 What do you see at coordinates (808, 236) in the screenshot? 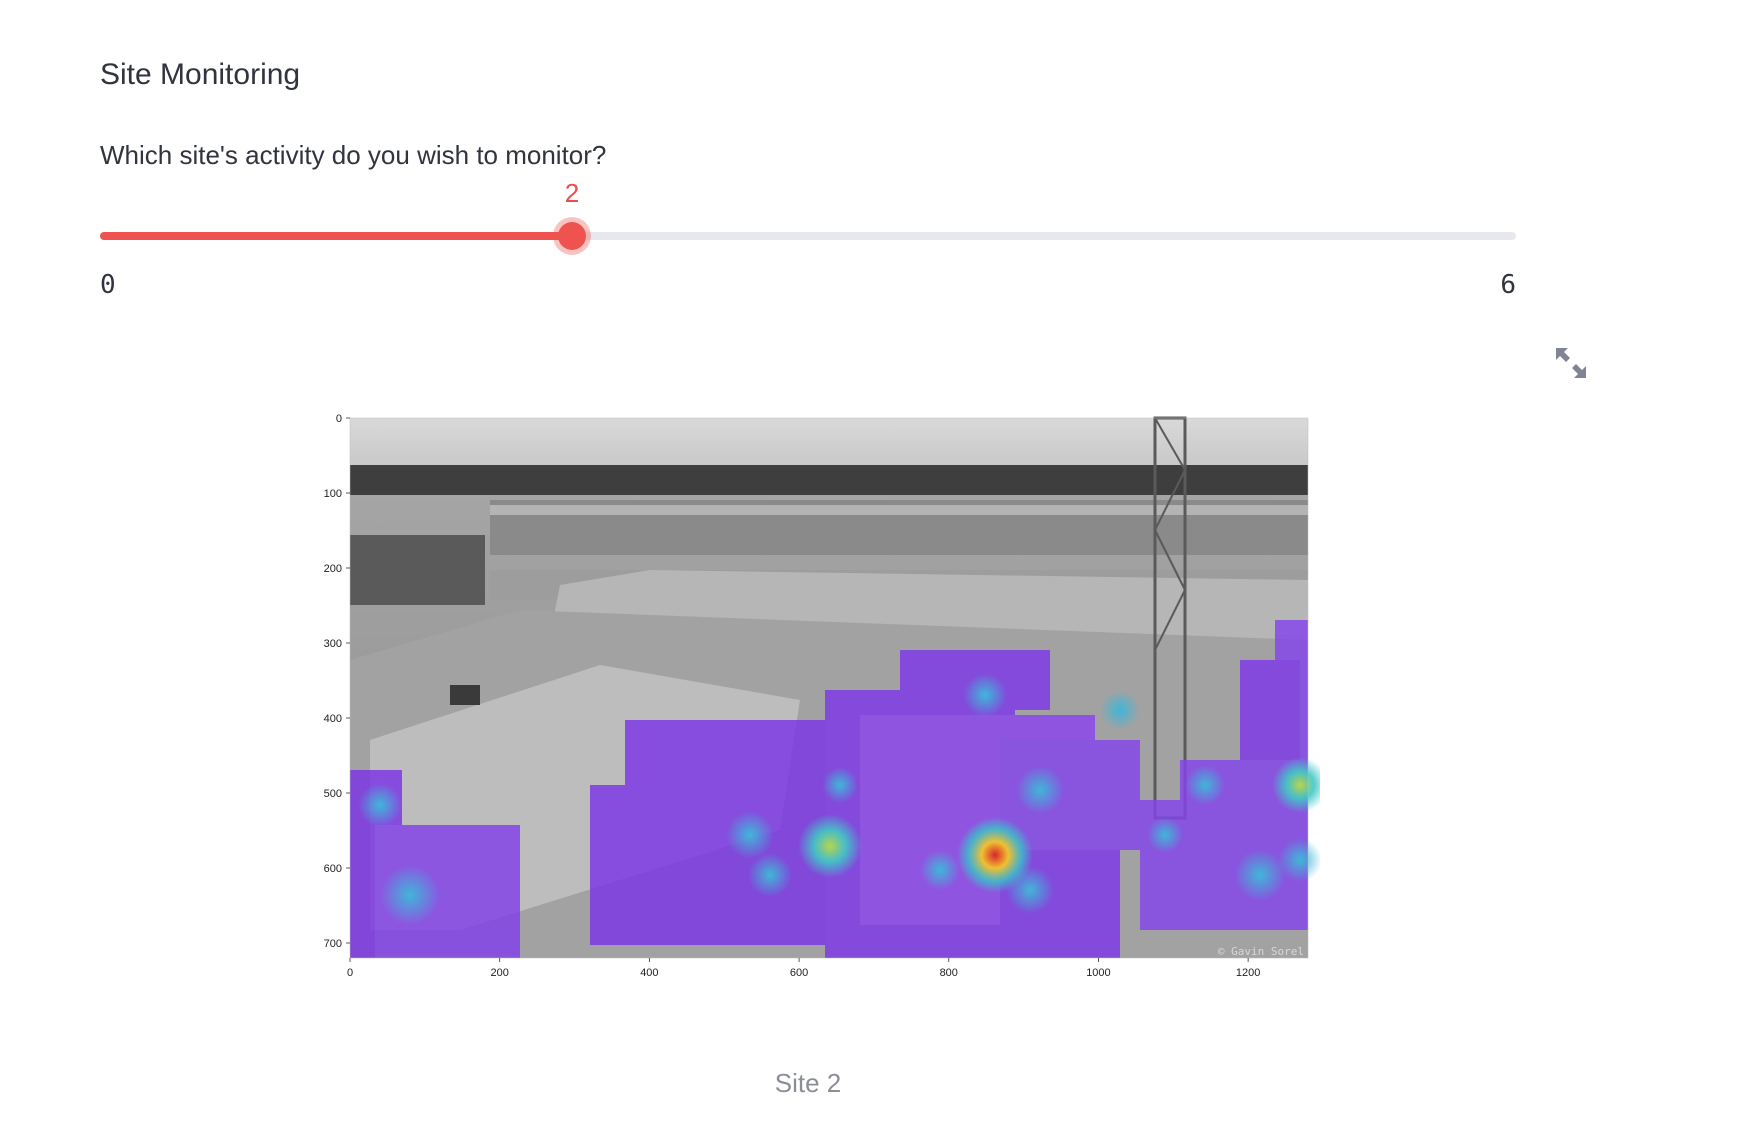
I see `slider-track` at bounding box center [808, 236].